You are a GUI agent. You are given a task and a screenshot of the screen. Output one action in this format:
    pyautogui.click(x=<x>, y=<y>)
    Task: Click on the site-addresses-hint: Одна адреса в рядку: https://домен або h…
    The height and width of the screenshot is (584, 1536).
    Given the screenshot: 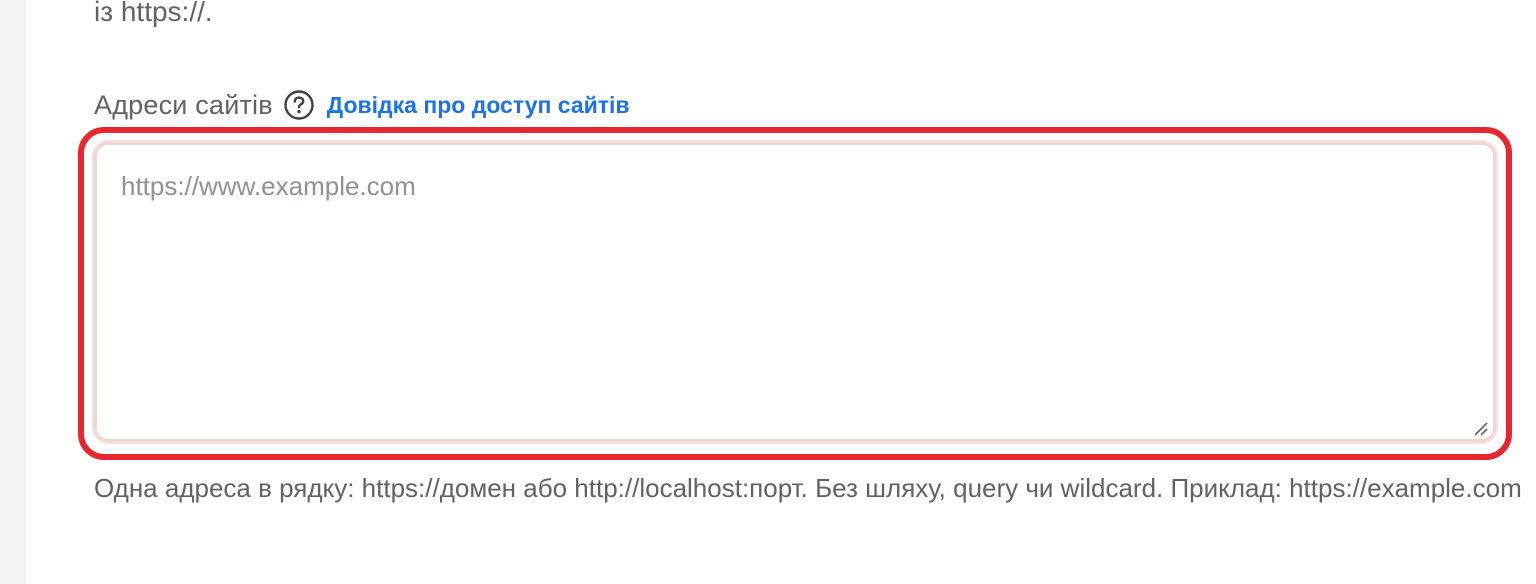 What is the action you would take?
    pyautogui.click(x=808, y=488)
    